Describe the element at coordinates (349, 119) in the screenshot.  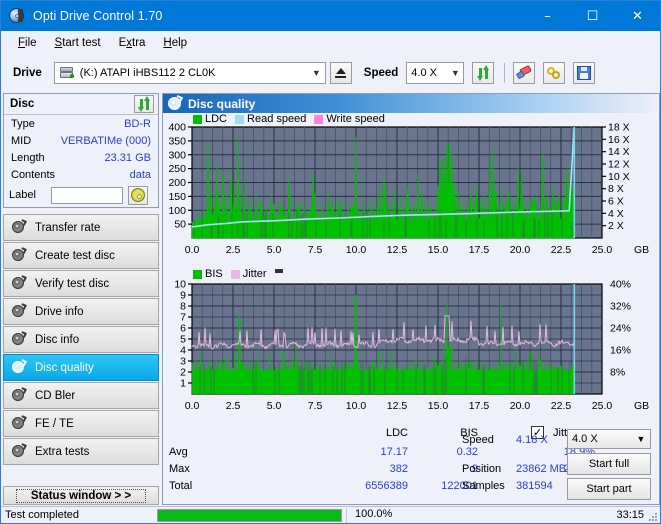
I see `legend-item-write-speed: Write speed` at that location.